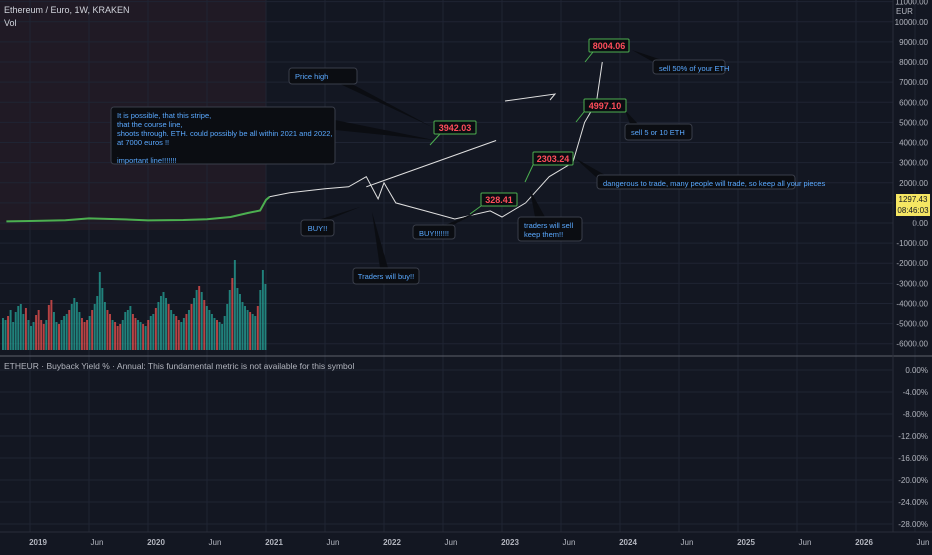 Image resolution: width=932 pixels, height=555 pixels. What do you see at coordinates (904, 11) in the screenshot?
I see `currency-label: EUR` at bounding box center [904, 11].